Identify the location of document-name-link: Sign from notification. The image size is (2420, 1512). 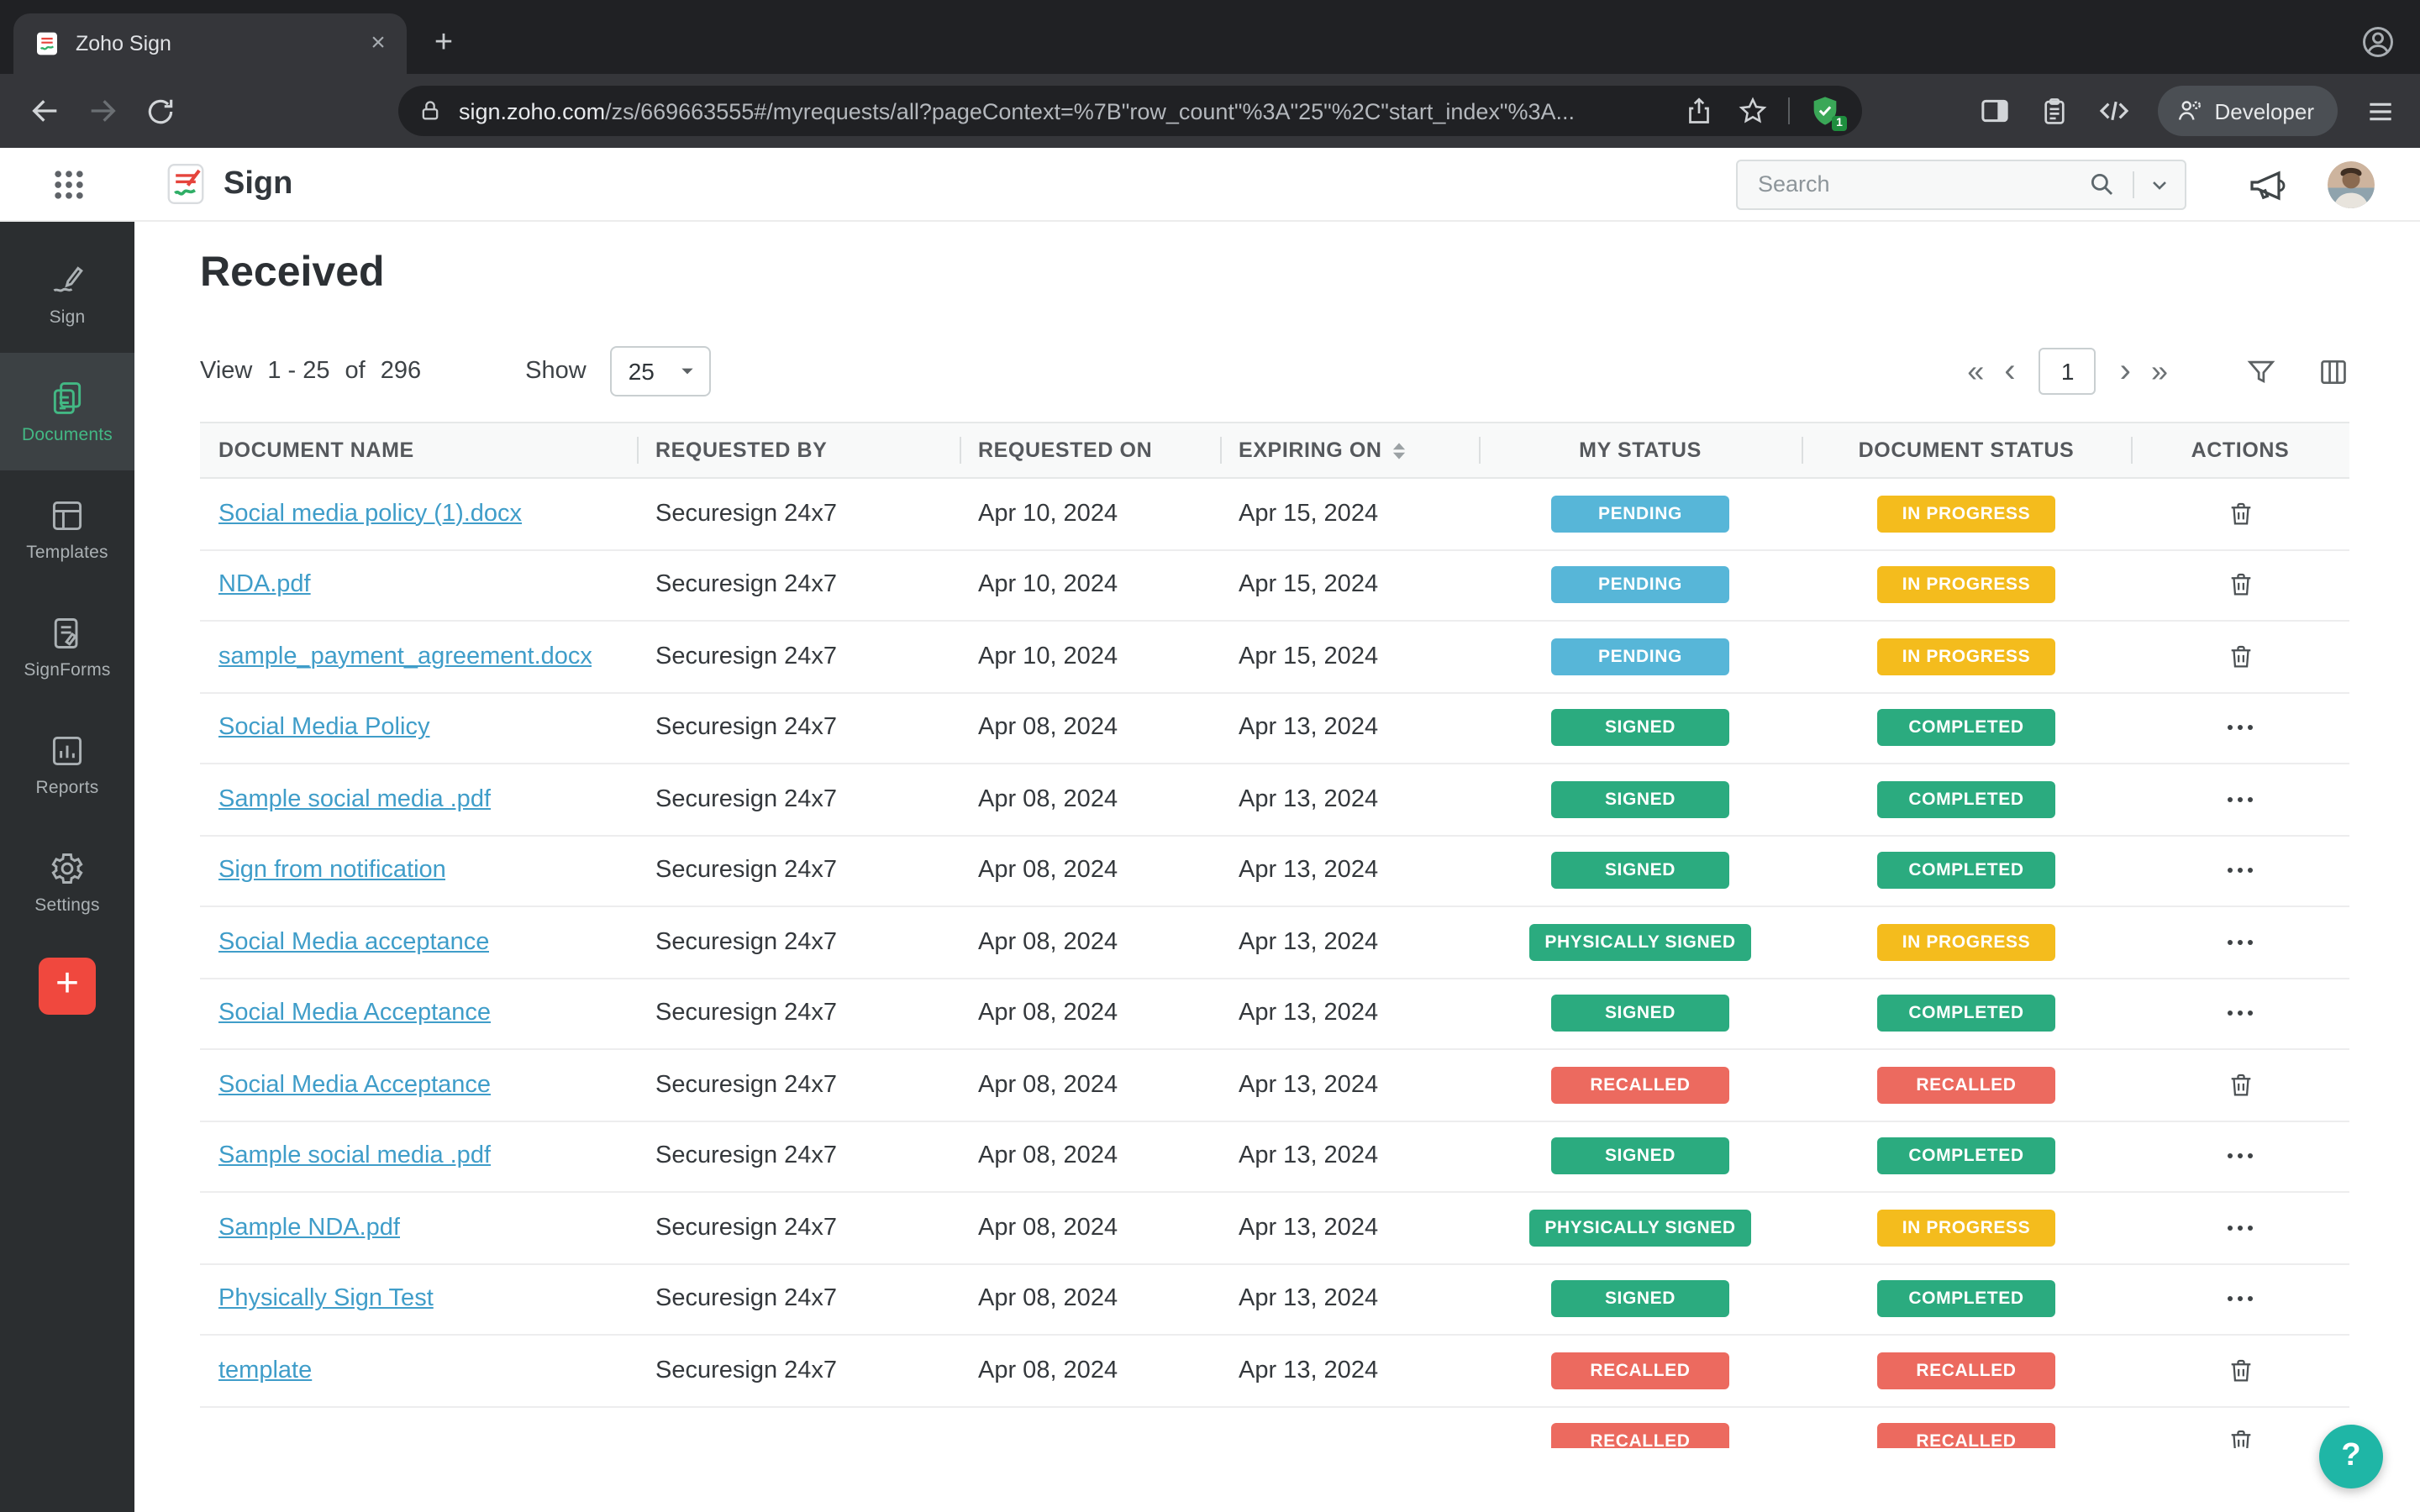
(332, 871).